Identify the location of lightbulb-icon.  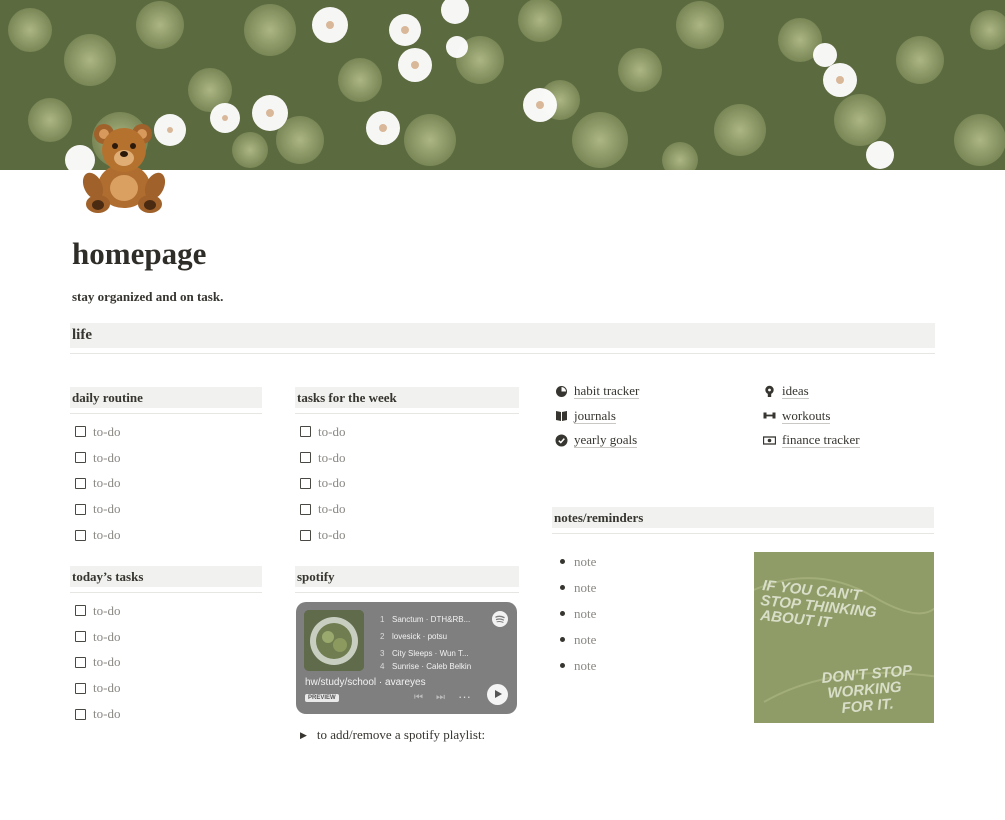
(769, 391).